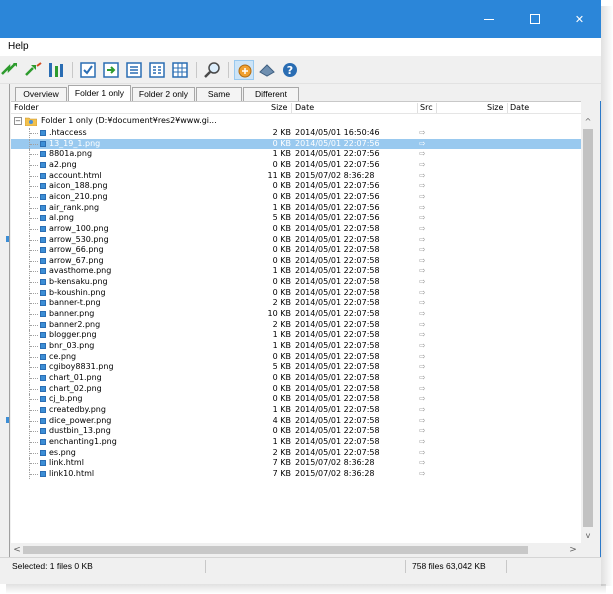 The width and height of the screenshot is (613, 594). What do you see at coordinates (534, 19) in the screenshot?
I see `maximize-button` at bounding box center [534, 19].